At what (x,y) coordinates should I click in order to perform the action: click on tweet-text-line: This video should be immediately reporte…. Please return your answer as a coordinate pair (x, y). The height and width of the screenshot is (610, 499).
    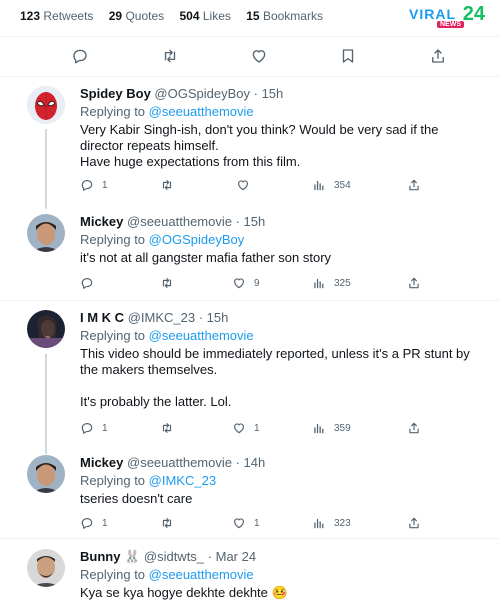
    Looking at the image, I should click on (275, 361).